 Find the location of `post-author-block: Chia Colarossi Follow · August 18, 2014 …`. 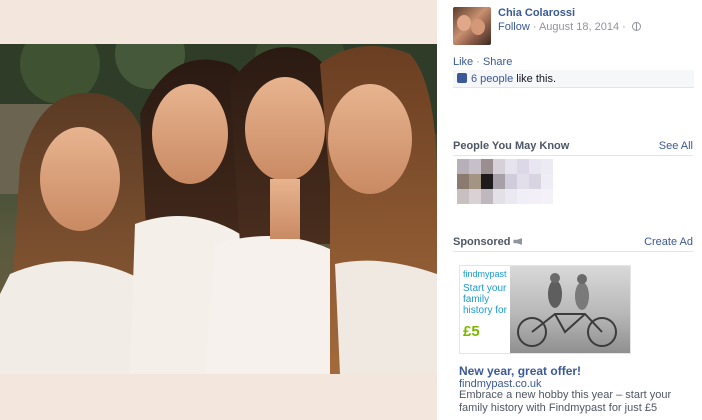

post-author-block: Chia Colarossi Follow · August 18, 2014 … is located at coordinates (573, 27).